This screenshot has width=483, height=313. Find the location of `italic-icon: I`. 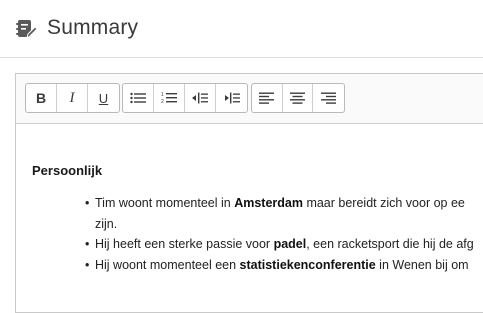

italic-icon: I is located at coordinates (72, 97).